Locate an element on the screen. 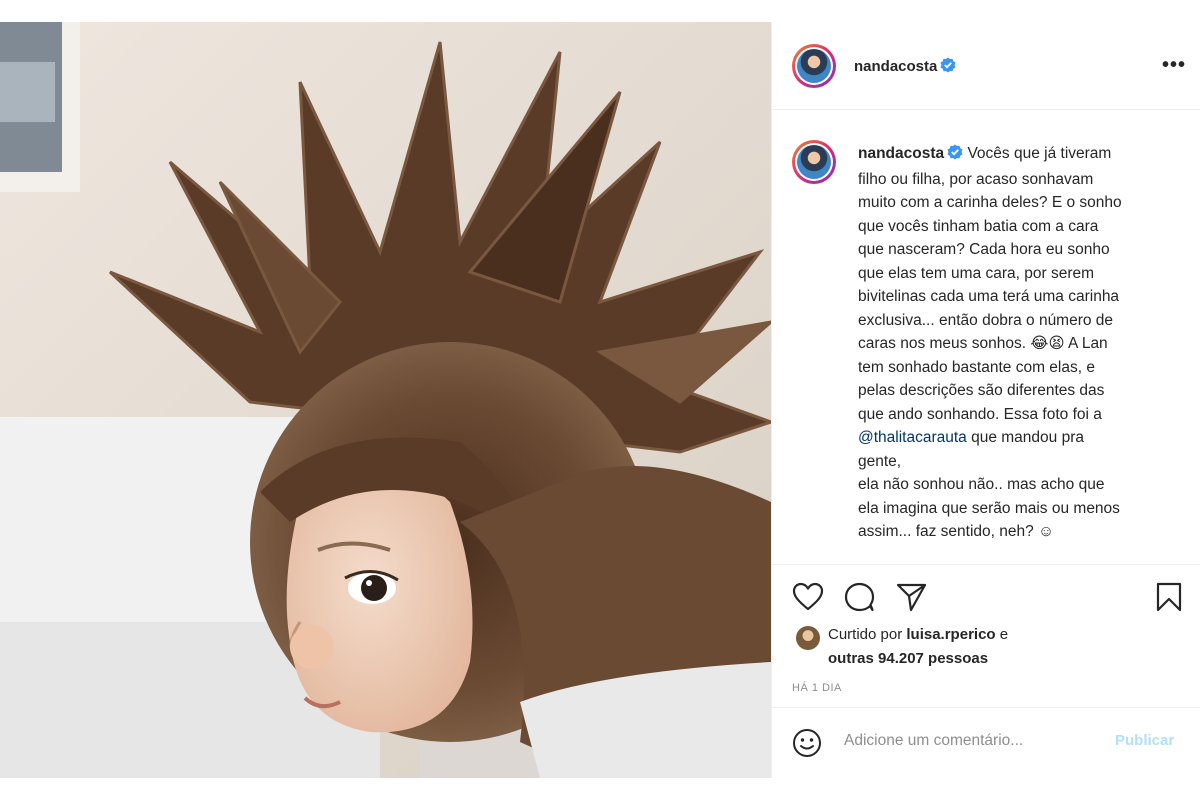  post-timestamp: HÁ 1 DIA is located at coordinates (817, 688).